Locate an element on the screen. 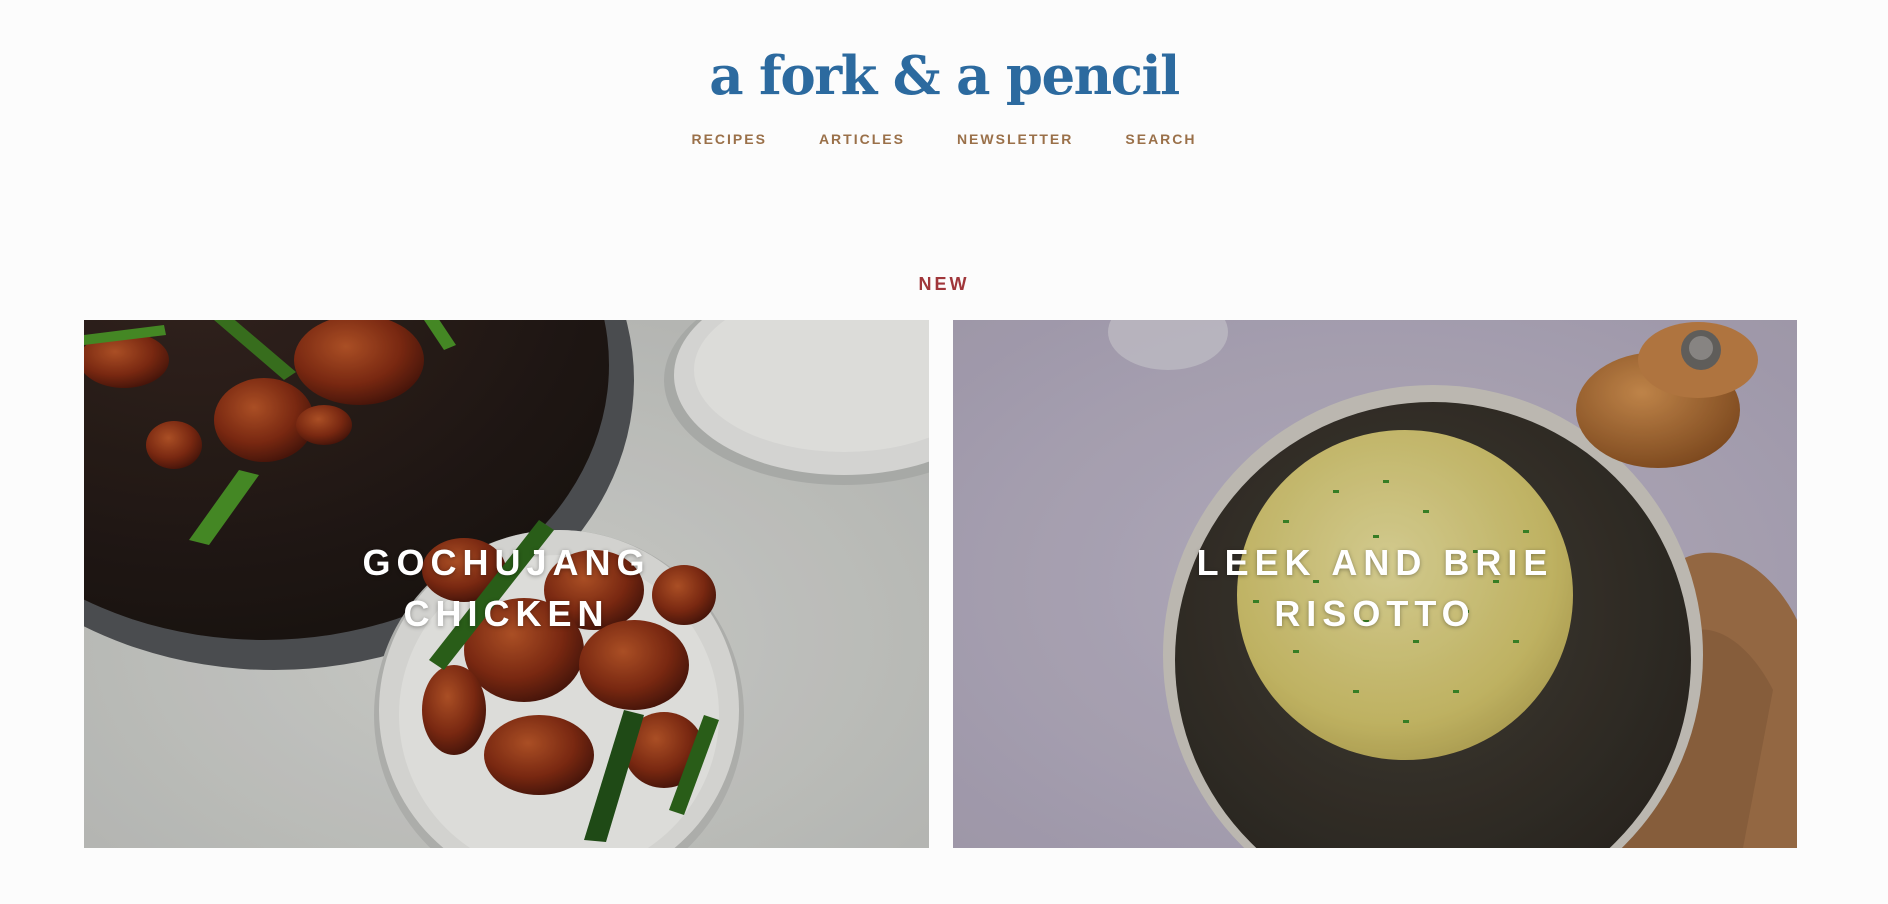  card-title-line-2: RISOTTO is located at coordinates (1375, 613).